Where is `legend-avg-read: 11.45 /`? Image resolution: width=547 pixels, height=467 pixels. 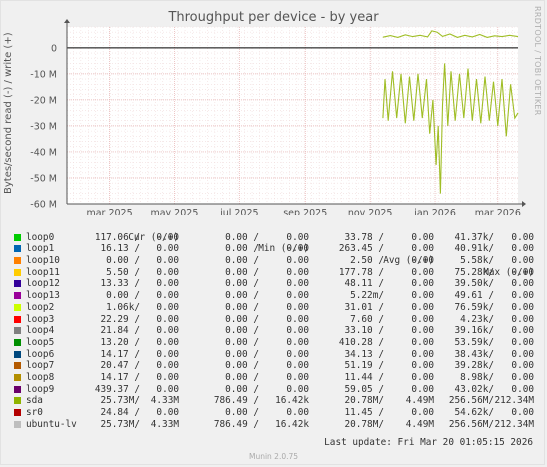 legend-avg-read: 11.45 / is located at coordinates (364, 412).